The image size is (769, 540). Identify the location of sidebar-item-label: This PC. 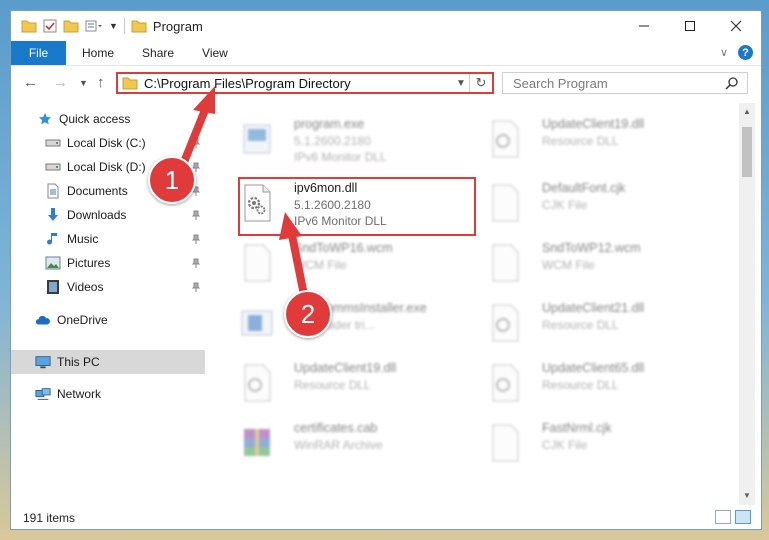
(78, 362).